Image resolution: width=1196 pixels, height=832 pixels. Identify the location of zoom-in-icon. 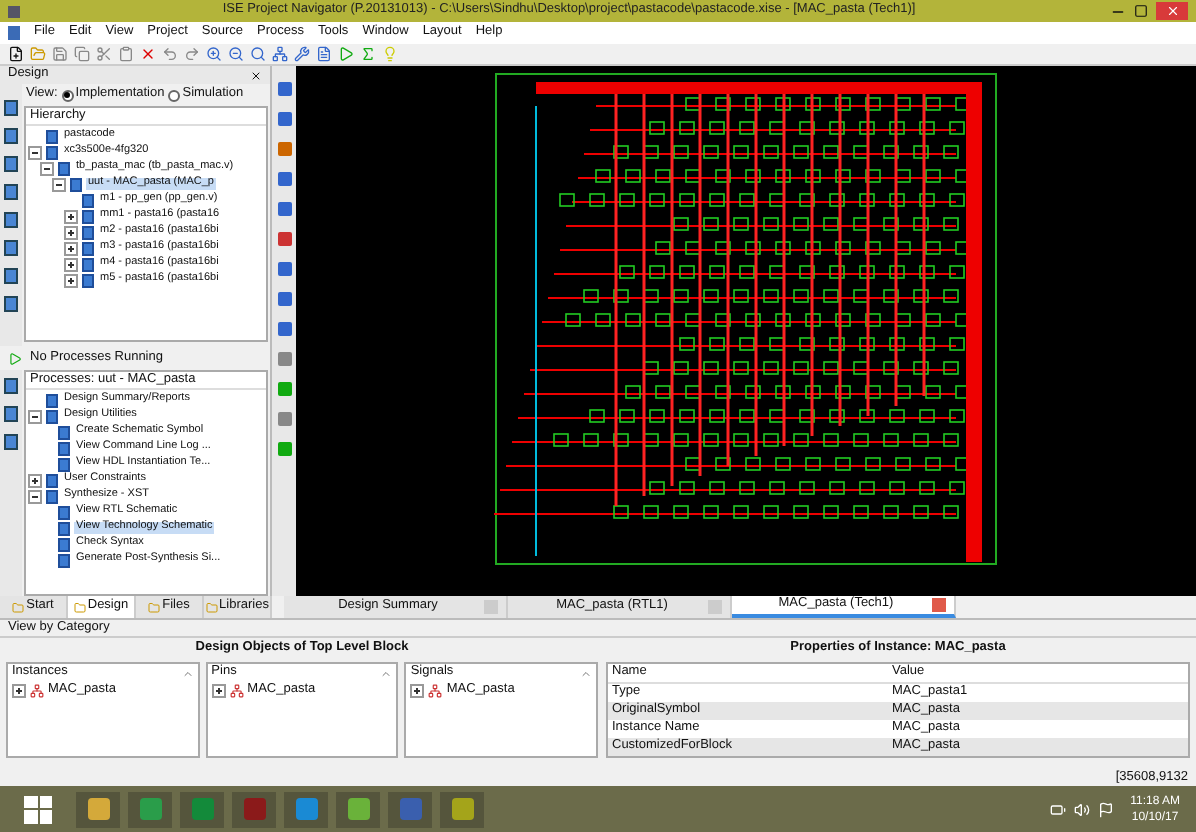
(214, 54).